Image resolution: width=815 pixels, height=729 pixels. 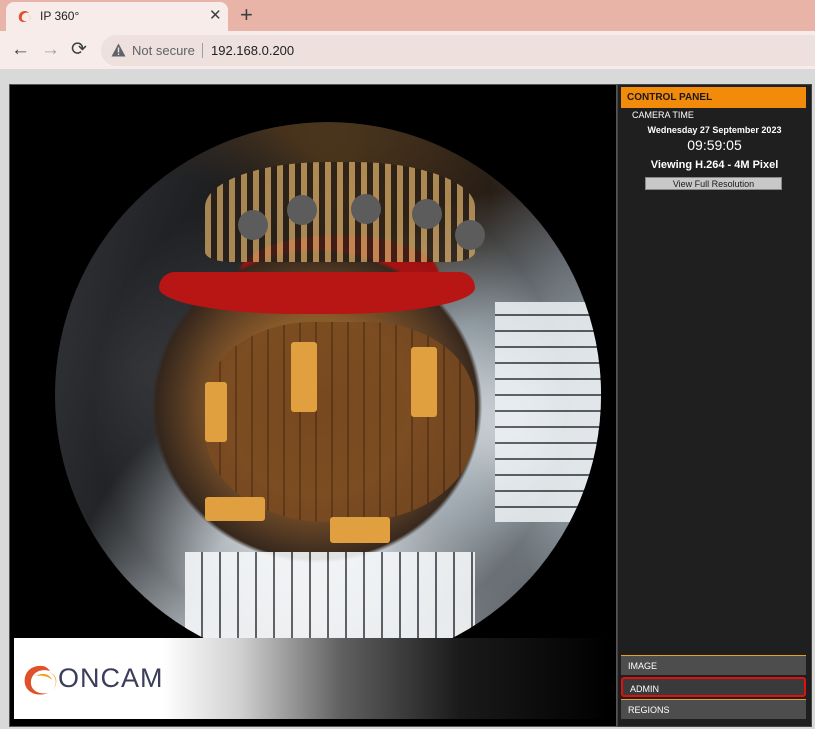 I want to click on tab-close-icon: ✕, so click(x=215, y=16).